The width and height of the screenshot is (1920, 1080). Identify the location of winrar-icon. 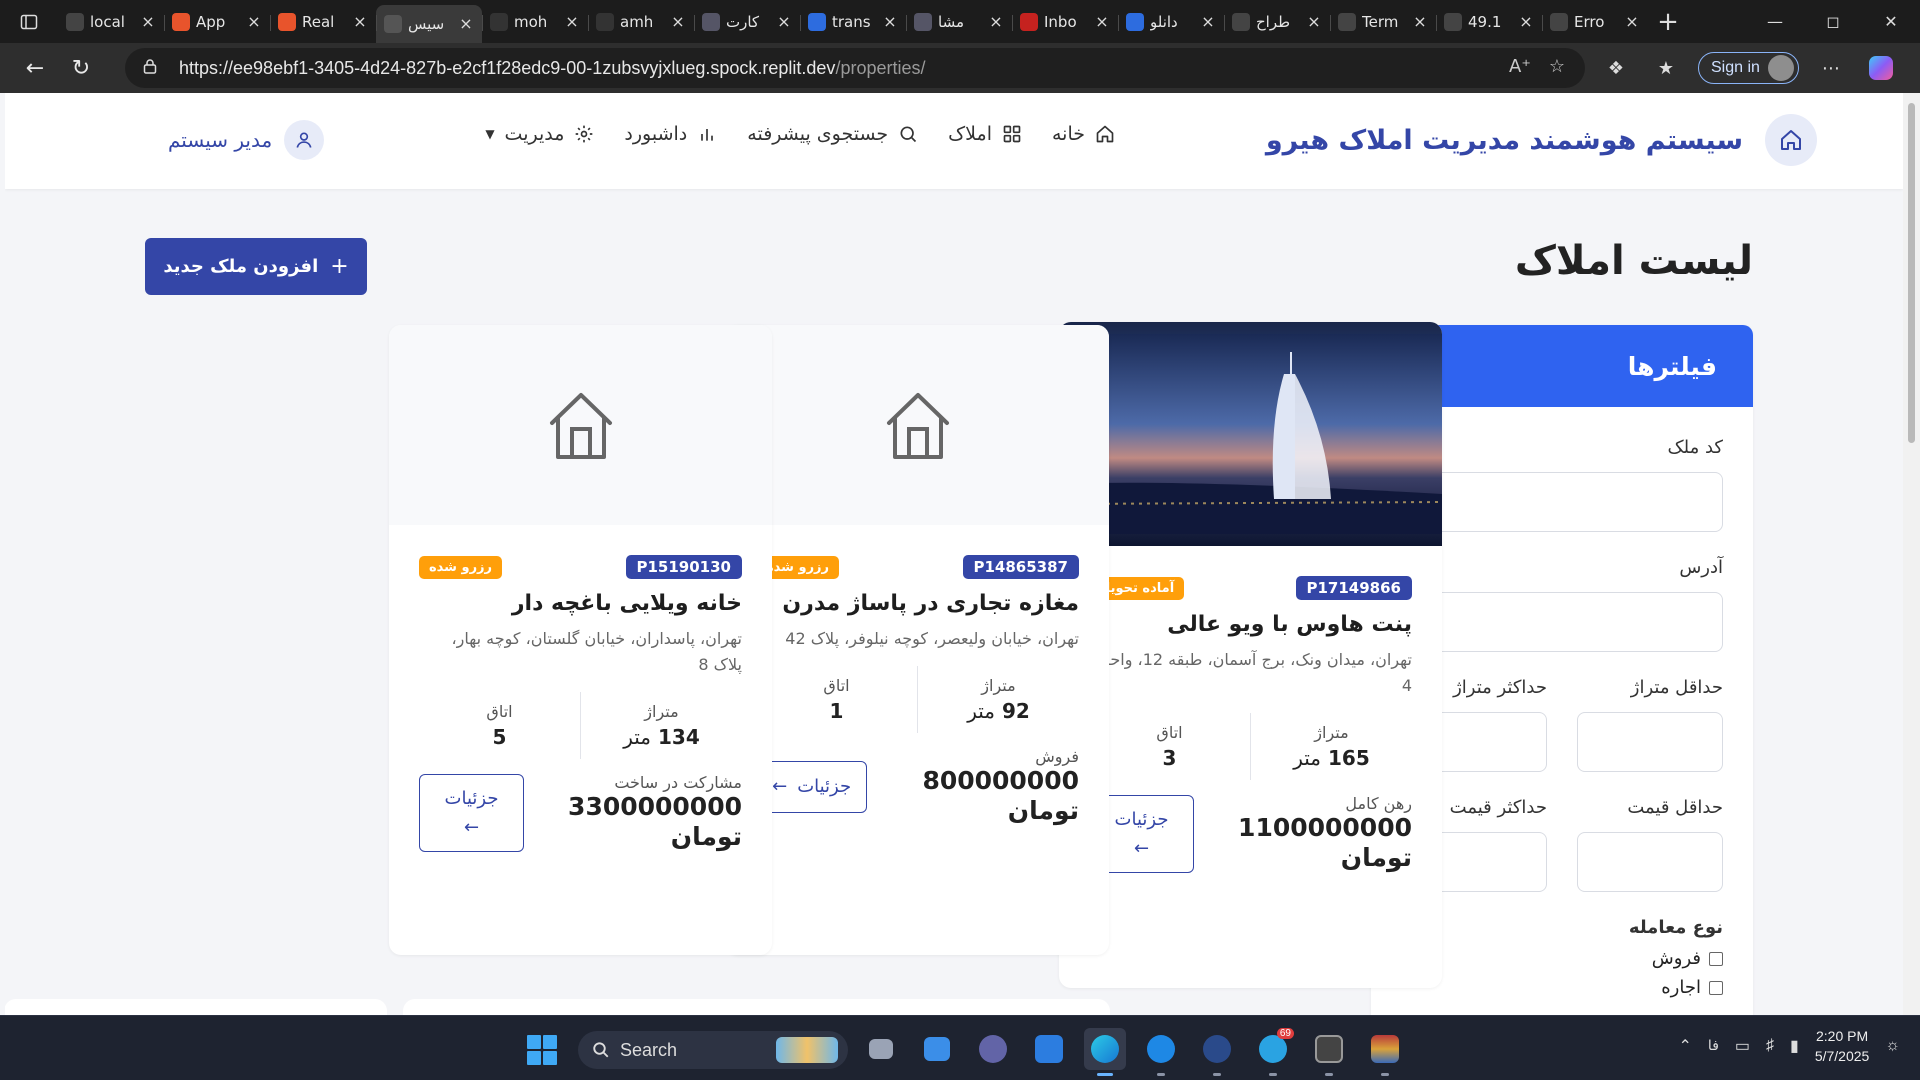
(1385, 1052).